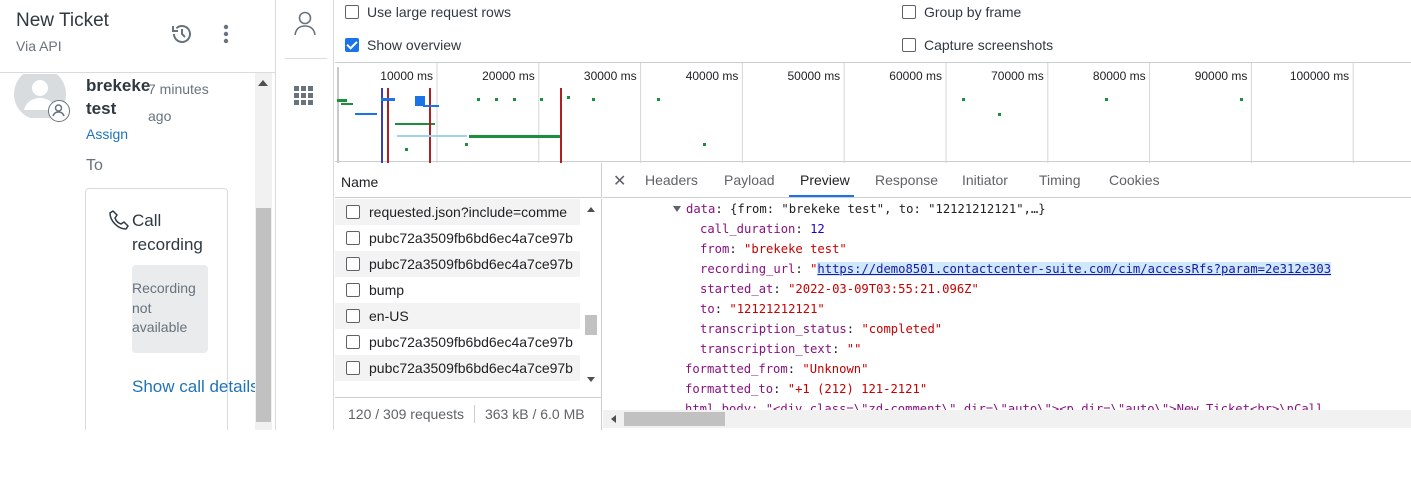  I want to click on ticket-channel: Via API, so click(39, 46).